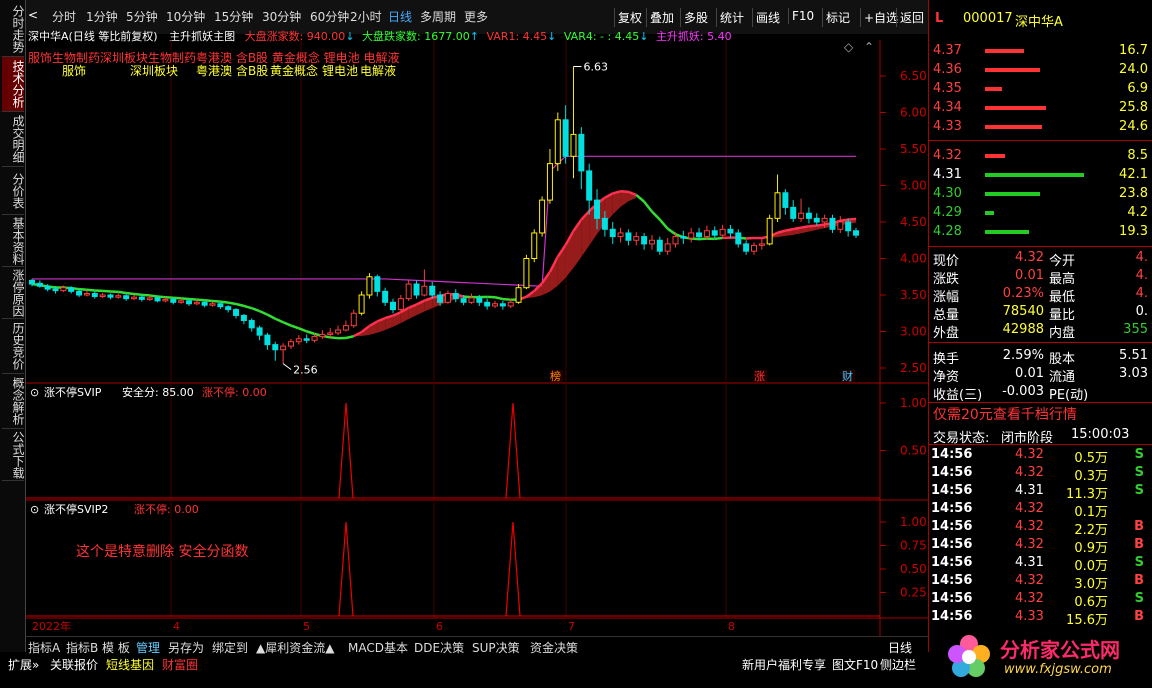 This screenshot has height=688, width=1152. I want to click on tick-volume: 0.9万, so click(1091, 548).